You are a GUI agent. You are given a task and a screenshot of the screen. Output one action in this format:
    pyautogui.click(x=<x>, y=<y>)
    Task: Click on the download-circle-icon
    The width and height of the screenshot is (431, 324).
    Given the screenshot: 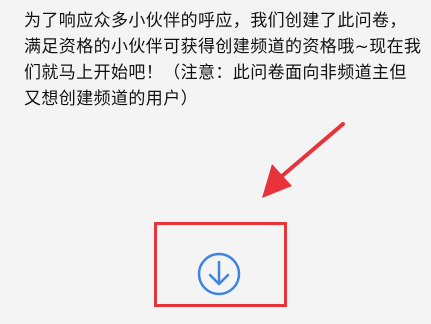 What is the action you would take?
    pyautogui.click(x=219, y=274)
    